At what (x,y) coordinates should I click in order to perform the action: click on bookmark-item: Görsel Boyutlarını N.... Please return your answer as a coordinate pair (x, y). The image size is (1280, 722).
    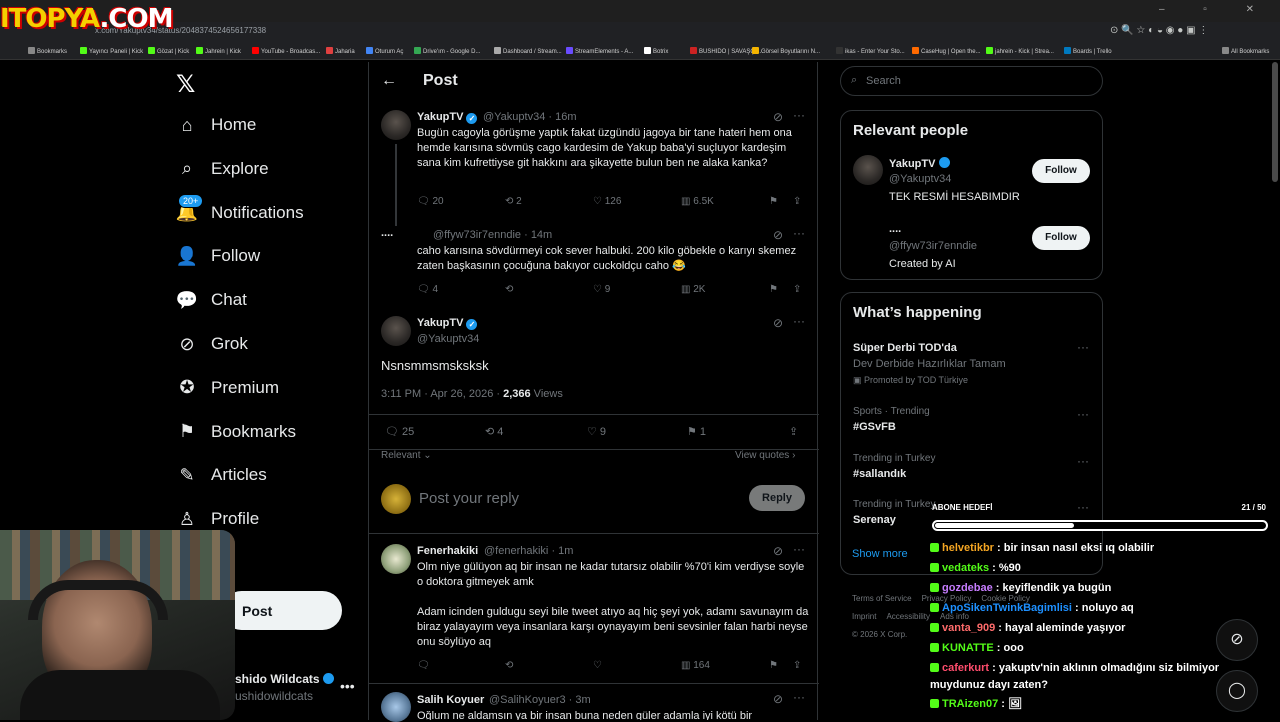
    Looking at the image, I should click on (786, 51).